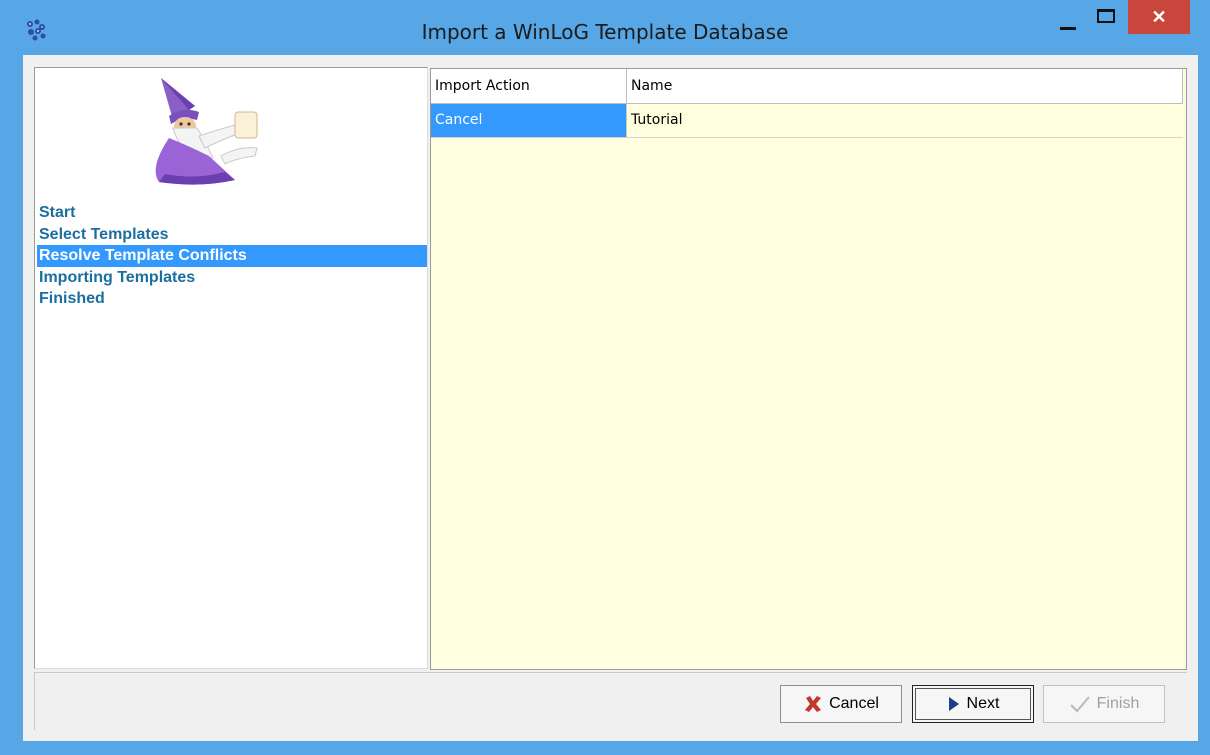  Describe the element at coordinates (529, 86) in the screenshot. I see `column-header-import-action: Import Action` at that location.